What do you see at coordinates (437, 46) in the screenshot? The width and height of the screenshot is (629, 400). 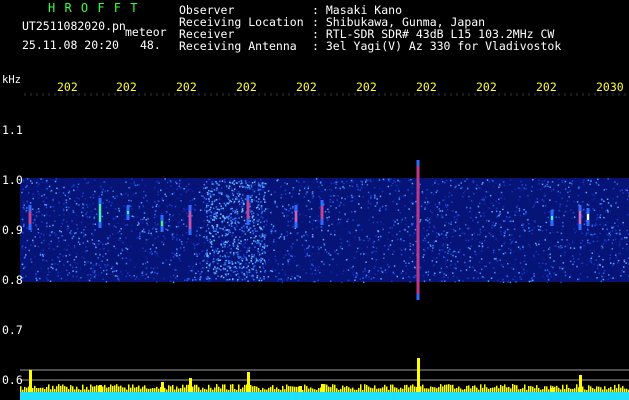 I see `antenna-value: : 3el Yagi(V) Az 330 for Vladivostok` at bounding box center [437, 46].